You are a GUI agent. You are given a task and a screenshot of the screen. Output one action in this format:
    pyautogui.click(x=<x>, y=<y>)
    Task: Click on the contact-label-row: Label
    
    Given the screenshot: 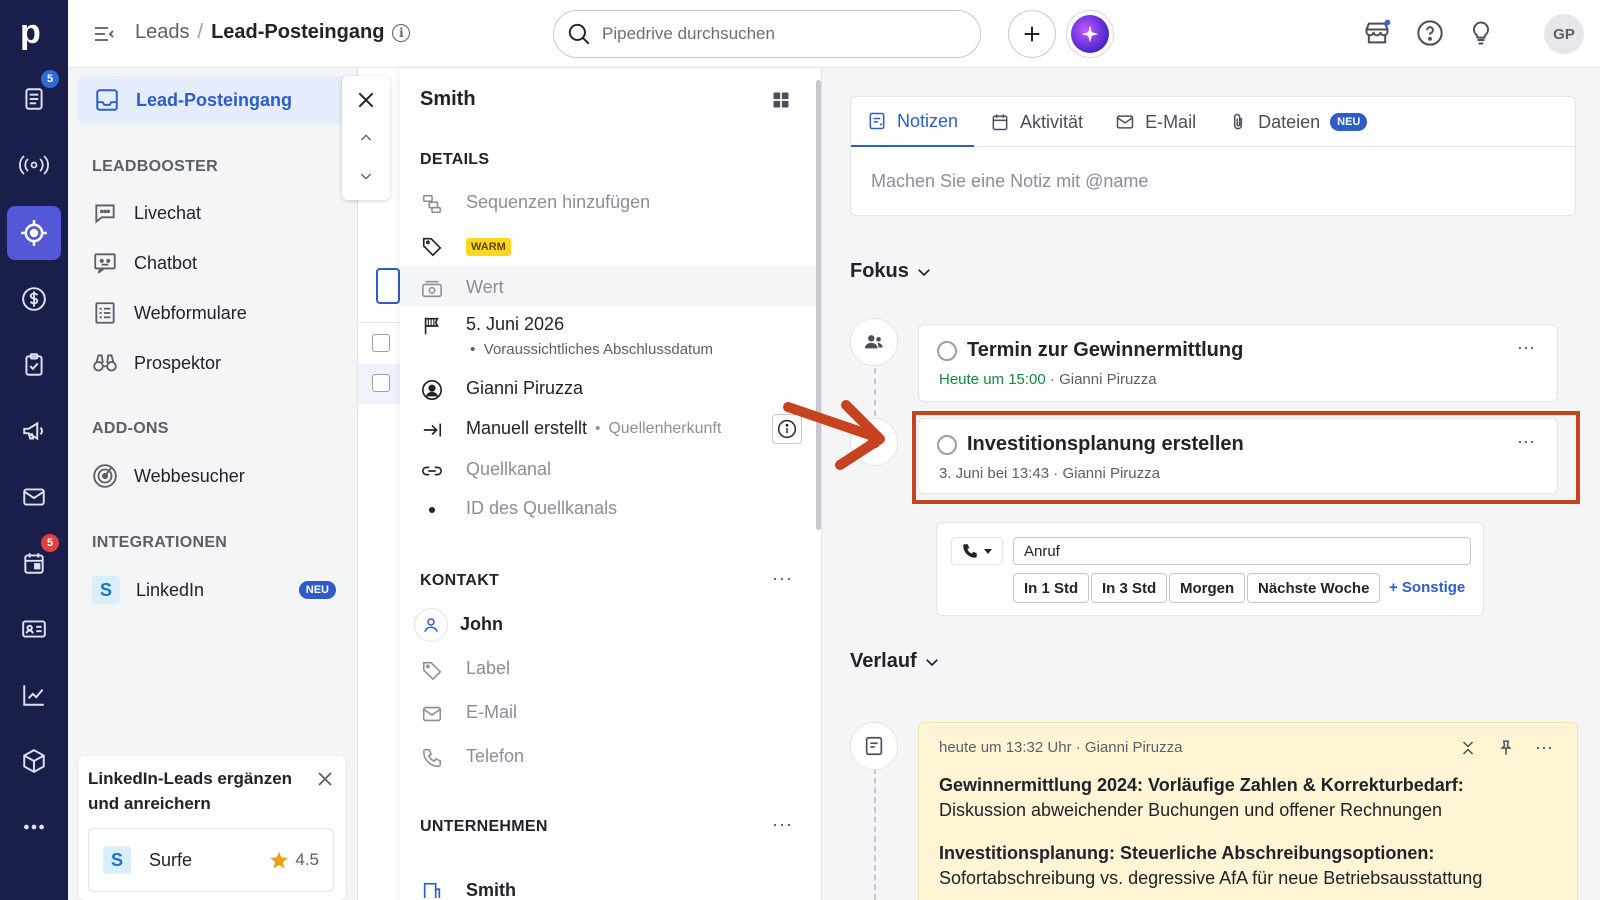 What is the action you would take?
    pyautogui.click(x=610, y=670)
    